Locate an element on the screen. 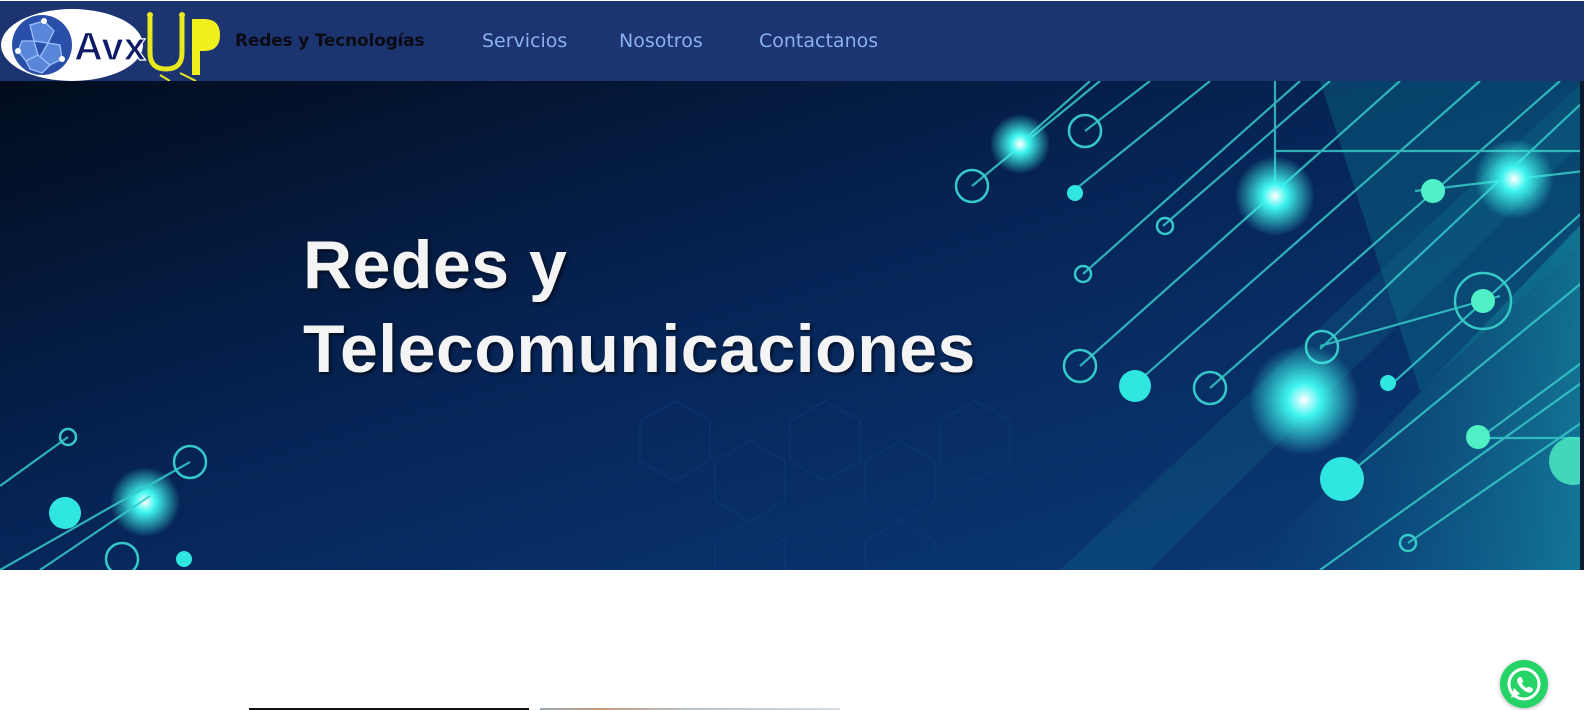  company-logo: Avx is located at coordinates (111, 43).